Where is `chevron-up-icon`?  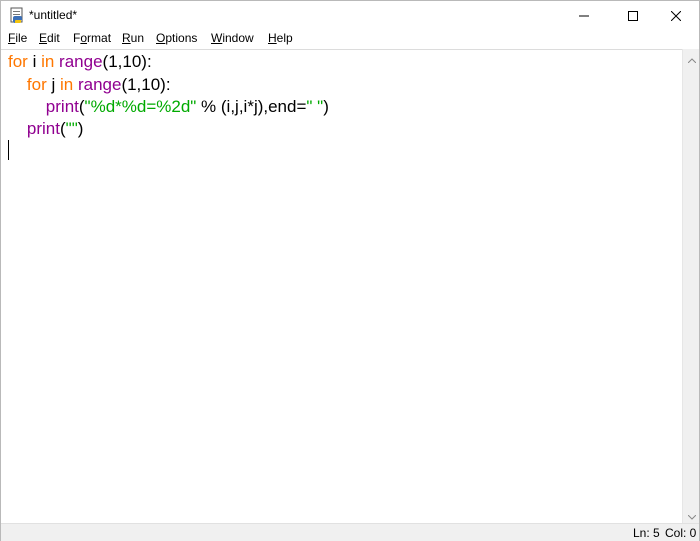 chevron-up-icon is located at coordinates (691, 57).